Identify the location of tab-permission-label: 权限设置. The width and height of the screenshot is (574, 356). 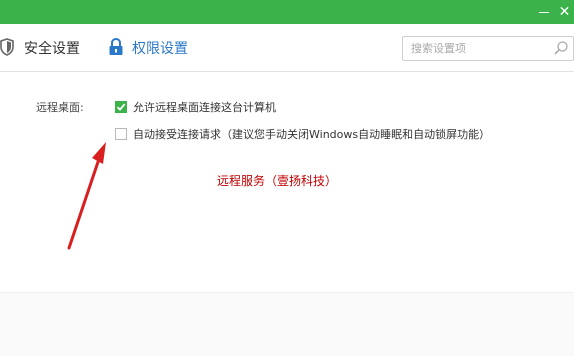
(160, 49).